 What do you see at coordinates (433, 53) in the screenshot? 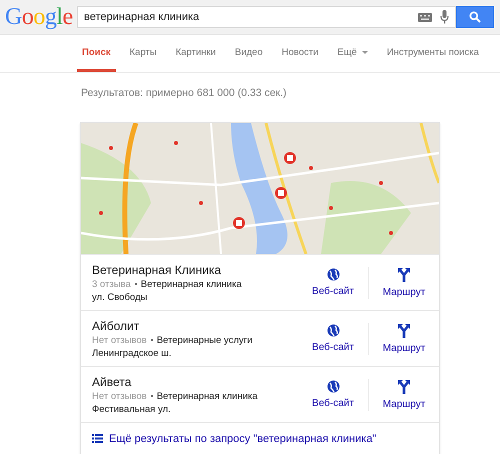
I see `tab: Инструменты поиска` at bounding box center [433, 53].